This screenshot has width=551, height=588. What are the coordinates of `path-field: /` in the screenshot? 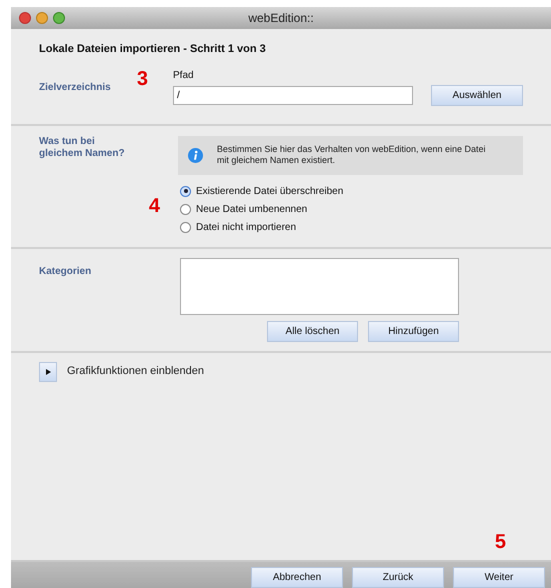 It's located at (293, 95).